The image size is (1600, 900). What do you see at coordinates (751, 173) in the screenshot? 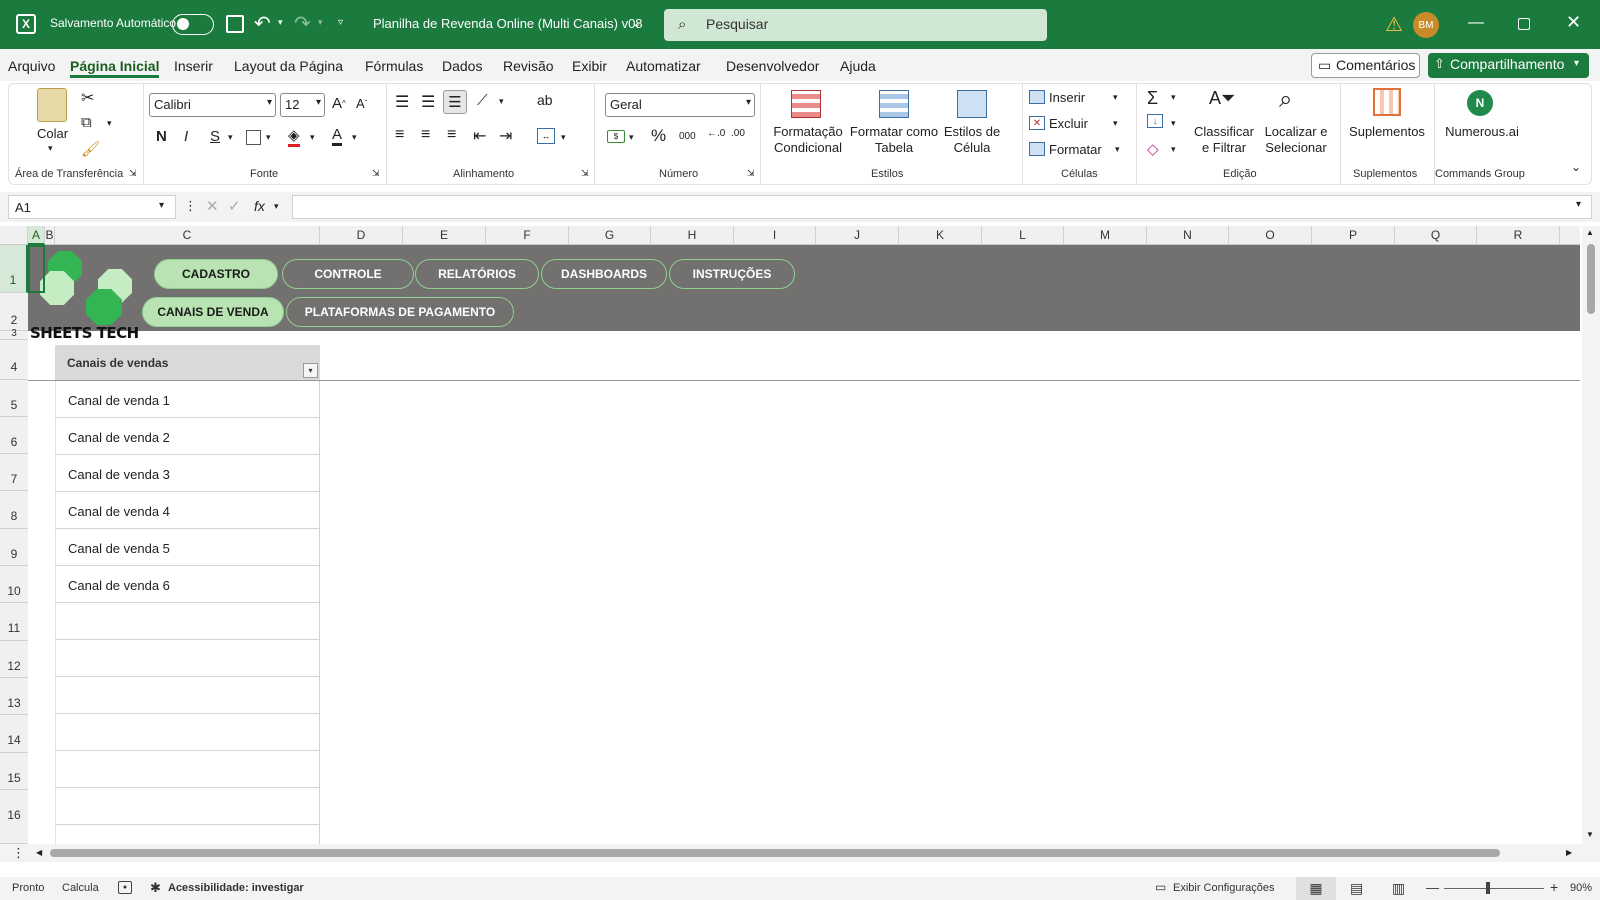
I see `number-launcher-icon: ⇲` at bounding box center [751, 173].